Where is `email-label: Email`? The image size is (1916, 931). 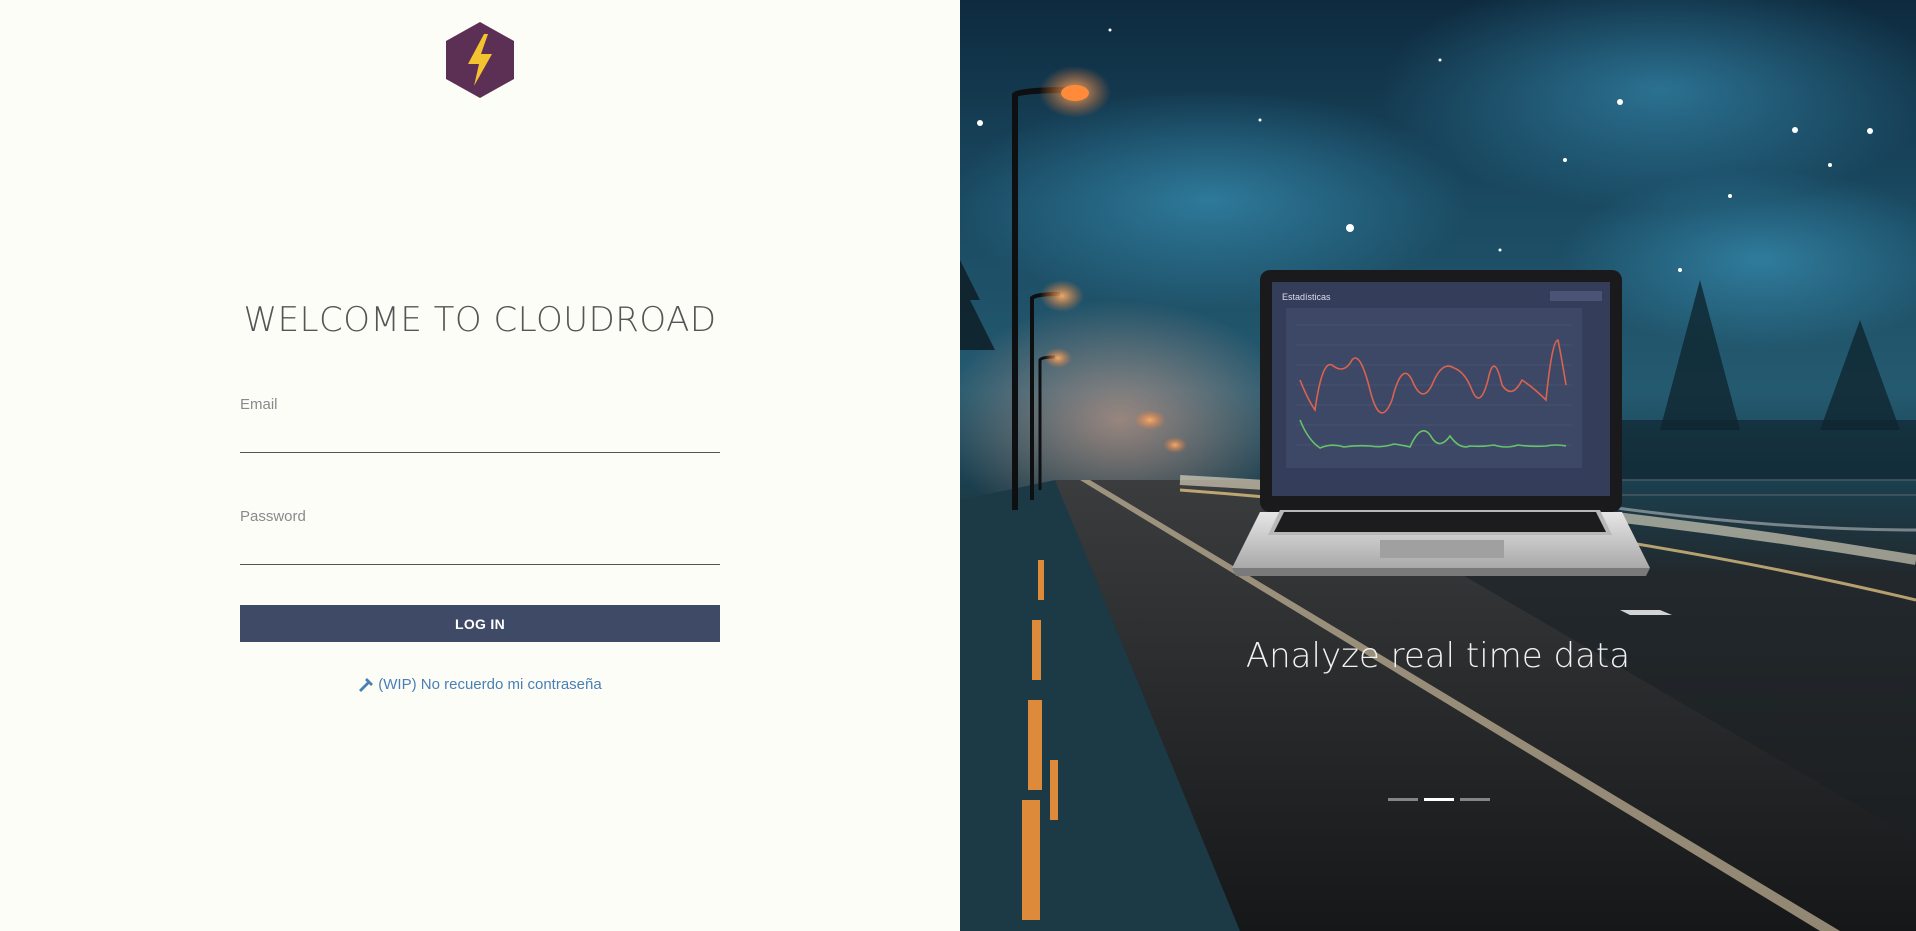 email-label: Email is located at coordinates (259, 404).